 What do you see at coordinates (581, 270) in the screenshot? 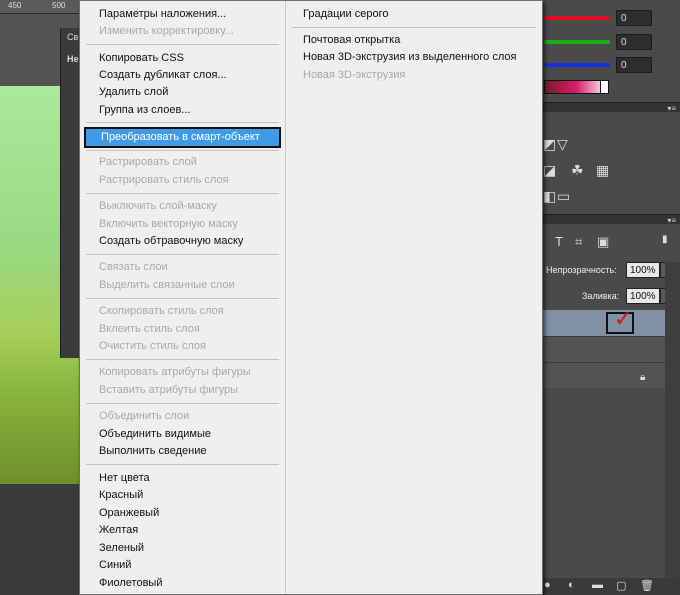
I see `opacity-label: Непрозрачность:` at bounding box center [581, 270].